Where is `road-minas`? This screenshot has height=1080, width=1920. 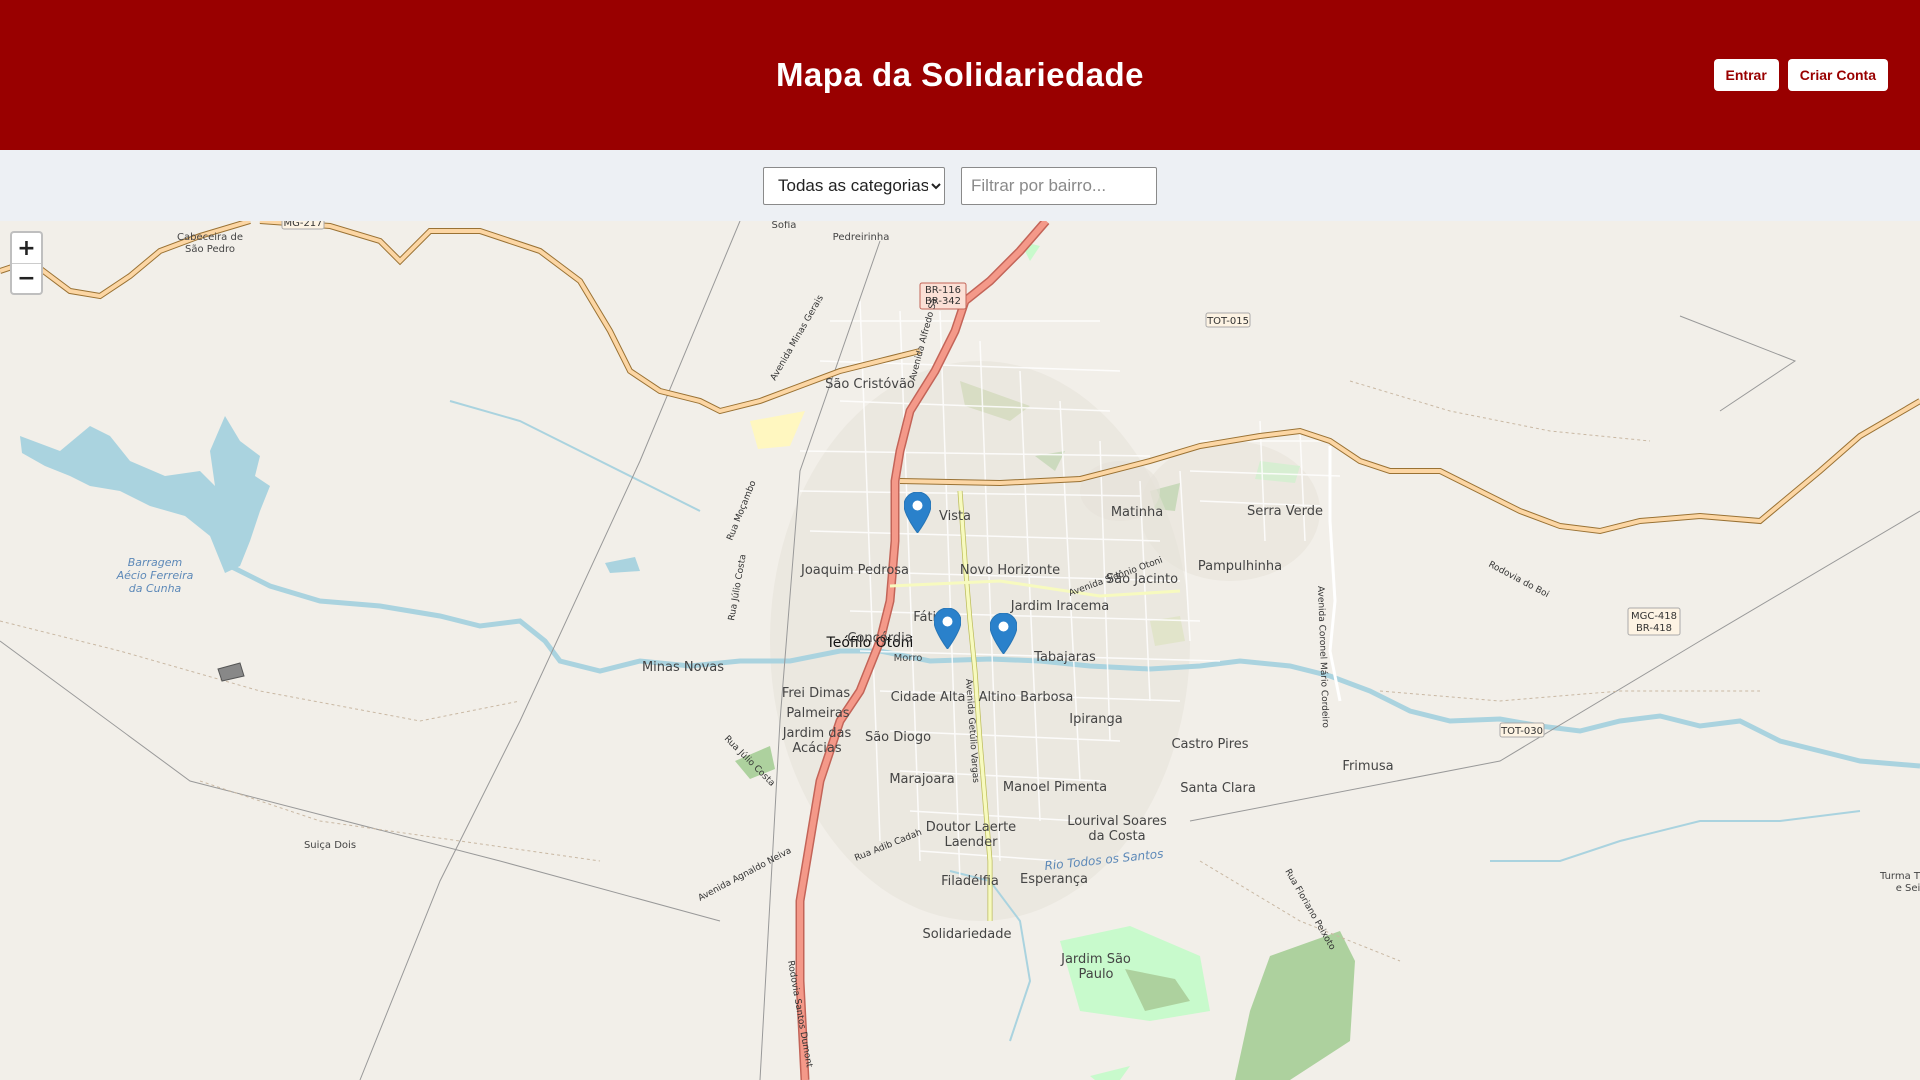
road-minas is located at coordinates (590, 317).